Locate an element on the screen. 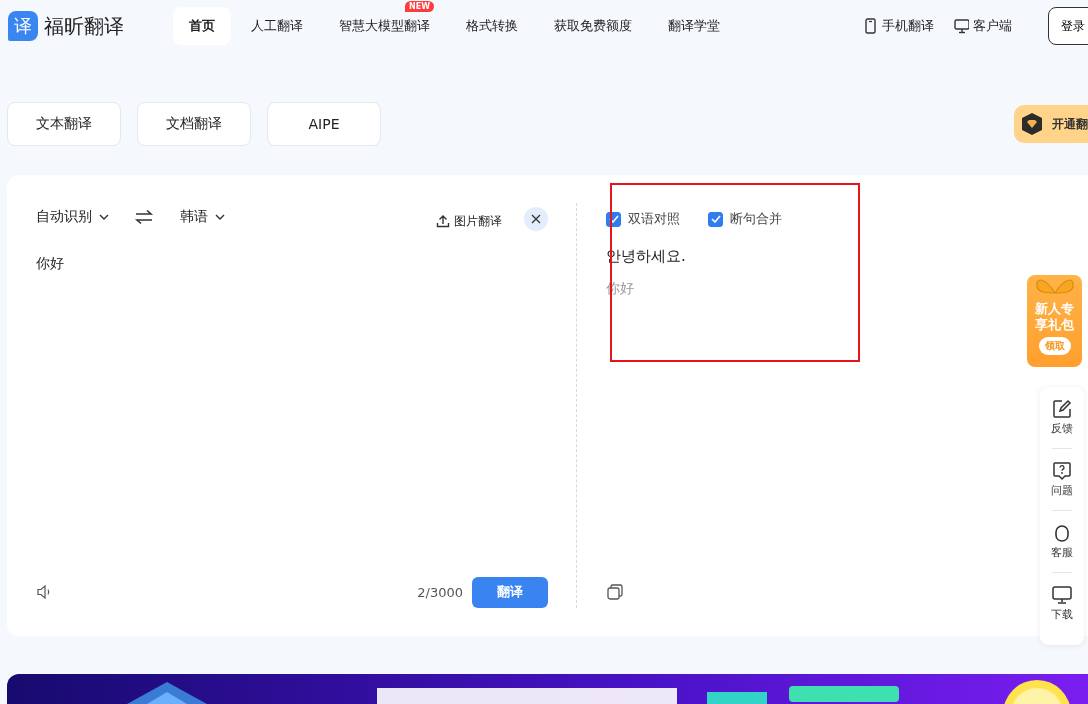 This screenshot has width=1088, height=704. char-count: 2/3000 is located at coordinates (440, 592).